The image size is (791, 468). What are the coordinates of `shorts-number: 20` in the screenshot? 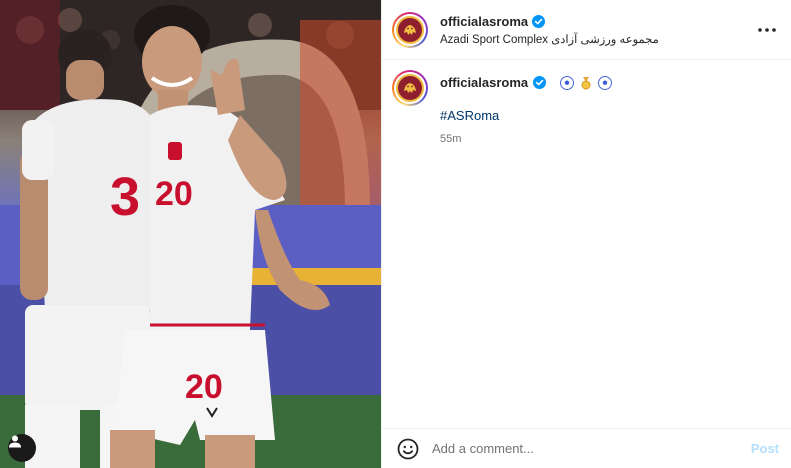 It's located at (204, 387).